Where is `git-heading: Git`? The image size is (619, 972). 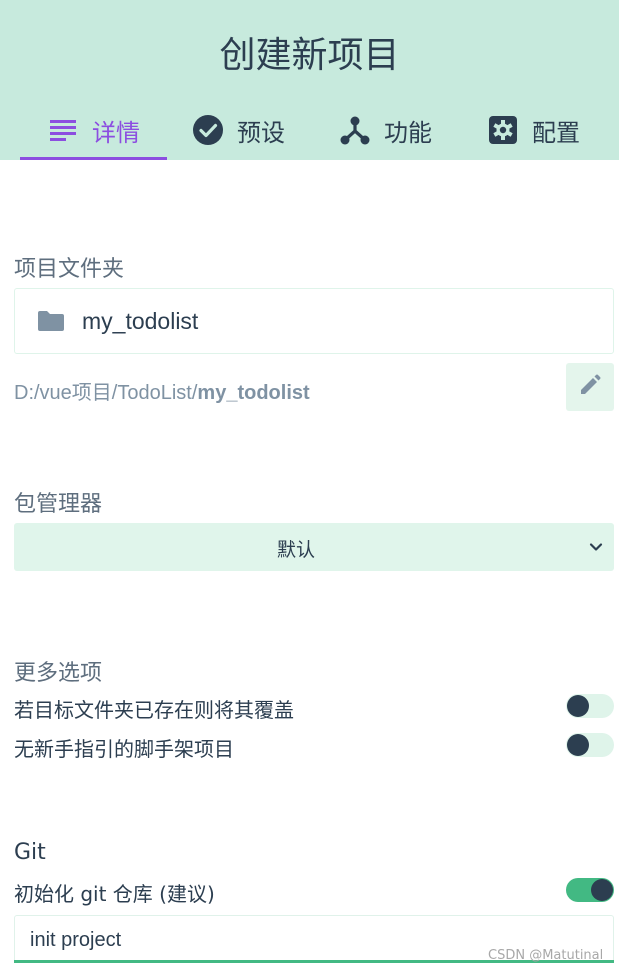 git-heading: Git is located at coordinates (30, 852).